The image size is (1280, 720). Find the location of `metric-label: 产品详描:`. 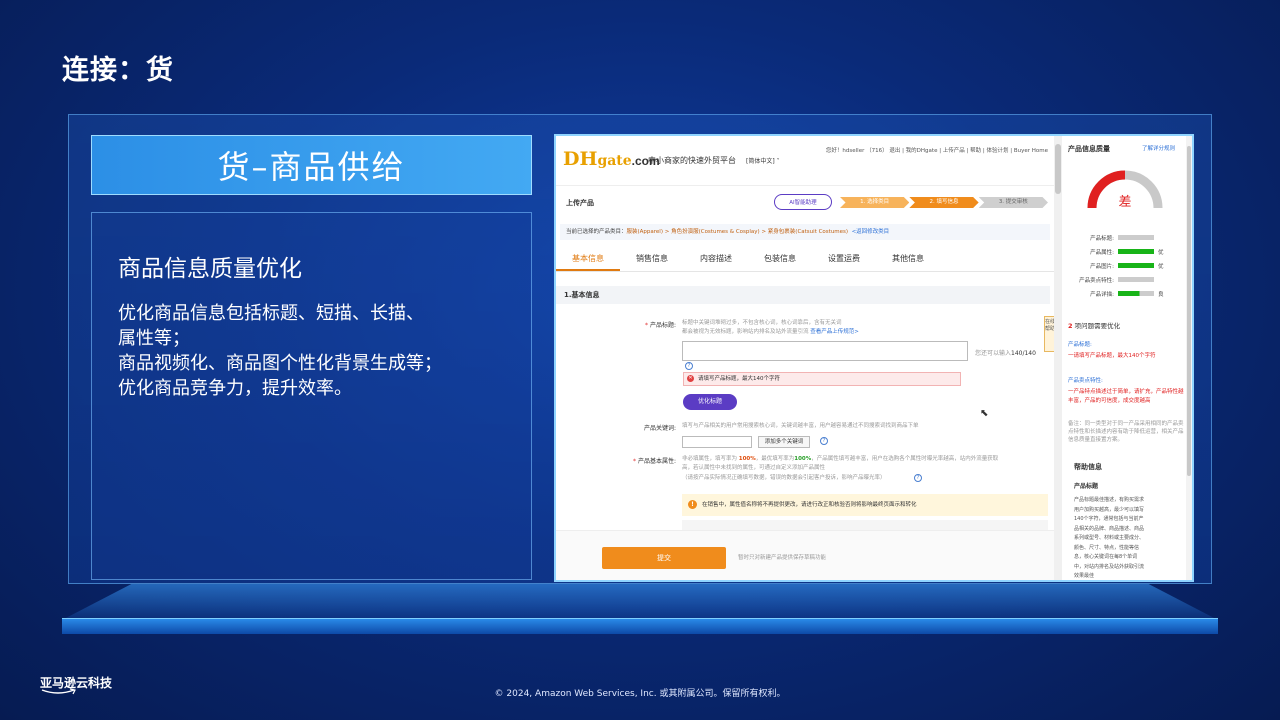

metric-label: 产品详描: is located at coordinates (1102, 295).